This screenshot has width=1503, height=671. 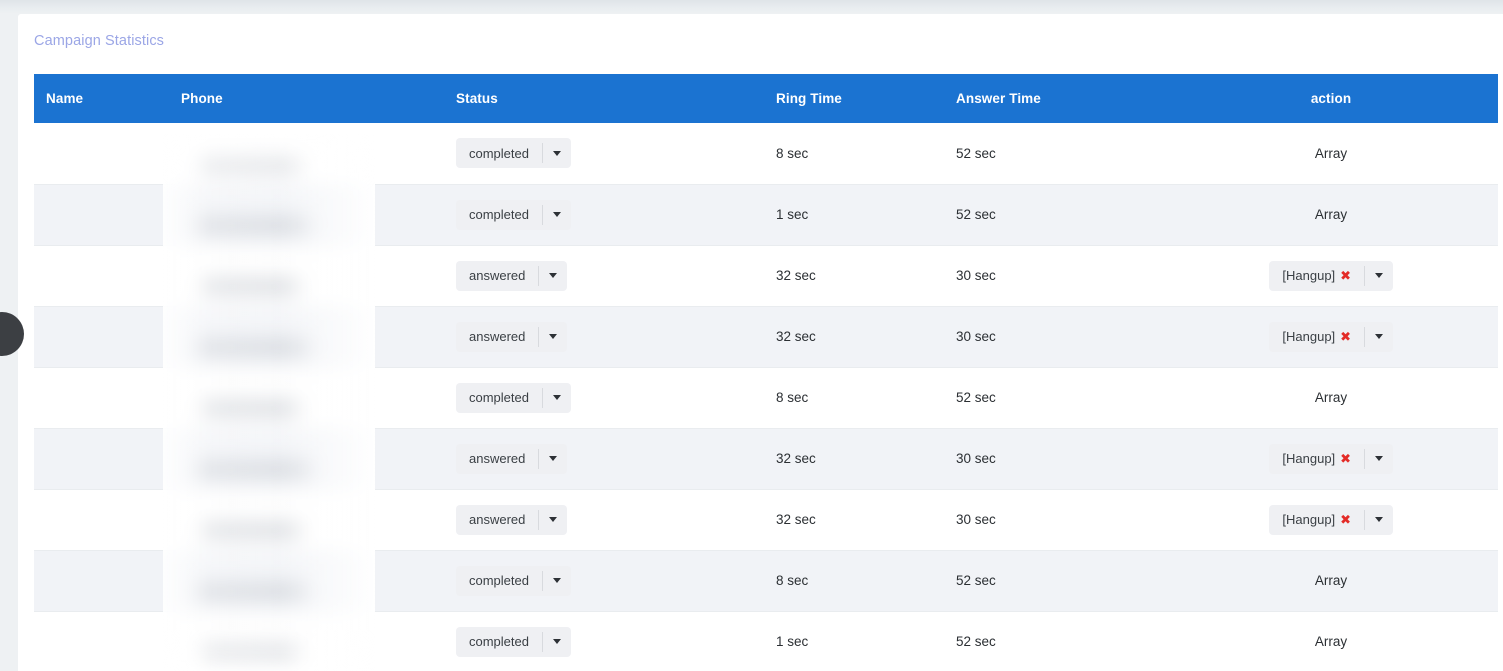 What do you see at coordinates (604, 98) in the screenshot?
I see `column-header-status: Status` at bounding box center [604, 98].